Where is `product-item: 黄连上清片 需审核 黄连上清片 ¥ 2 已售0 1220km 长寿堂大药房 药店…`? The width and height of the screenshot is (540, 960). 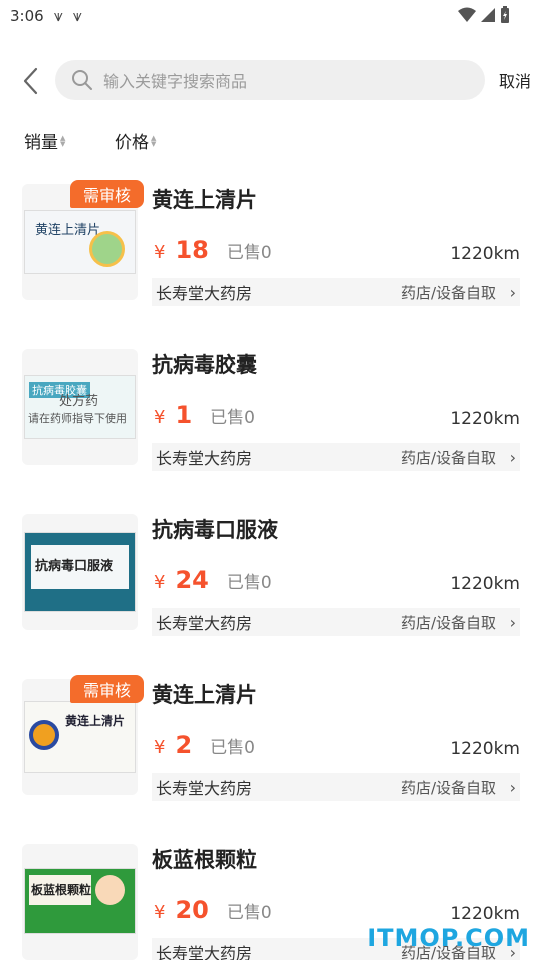 product-item: 黄连上清片 需审核 黄连上清片 ¥ 2 已售0 1220km 长寿堂大药房 药店… is located at coordinates (272, 744).